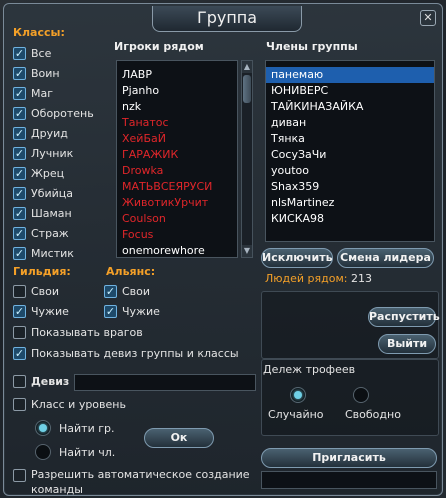 This screenshot has width=446, height=498. What do you see at coordinates (247, 159) in the screenshot?
I see `players-scrollbar: ▲ ▼` at bounding box center [247, 159].